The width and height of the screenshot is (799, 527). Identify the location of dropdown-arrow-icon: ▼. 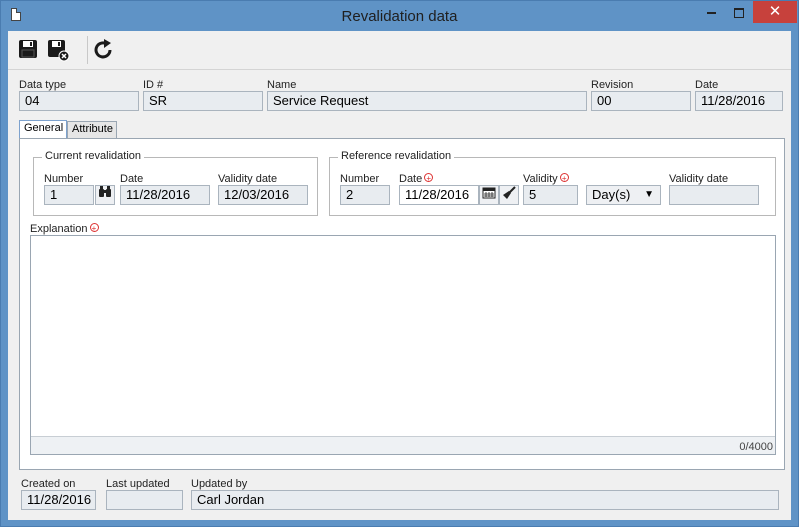
(649, 194).